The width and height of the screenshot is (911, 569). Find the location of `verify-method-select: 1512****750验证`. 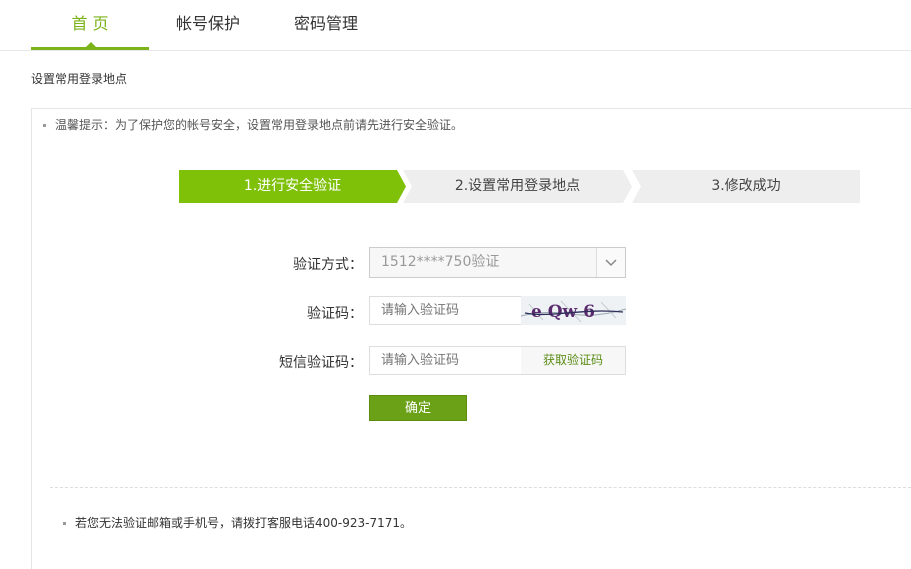

verify-method-select: 1512****750验证 is located at coordinates (497, 262).